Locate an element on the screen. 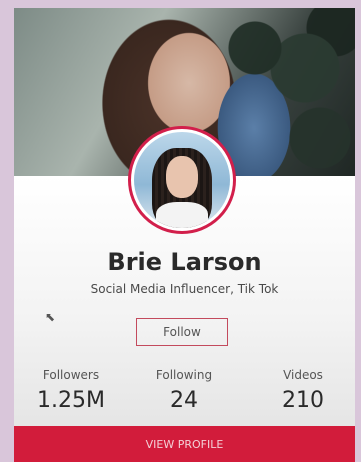 The height and width of the screenshot is (462, 361). profile-name: Brie Larson is located at coordinates (184, 262).